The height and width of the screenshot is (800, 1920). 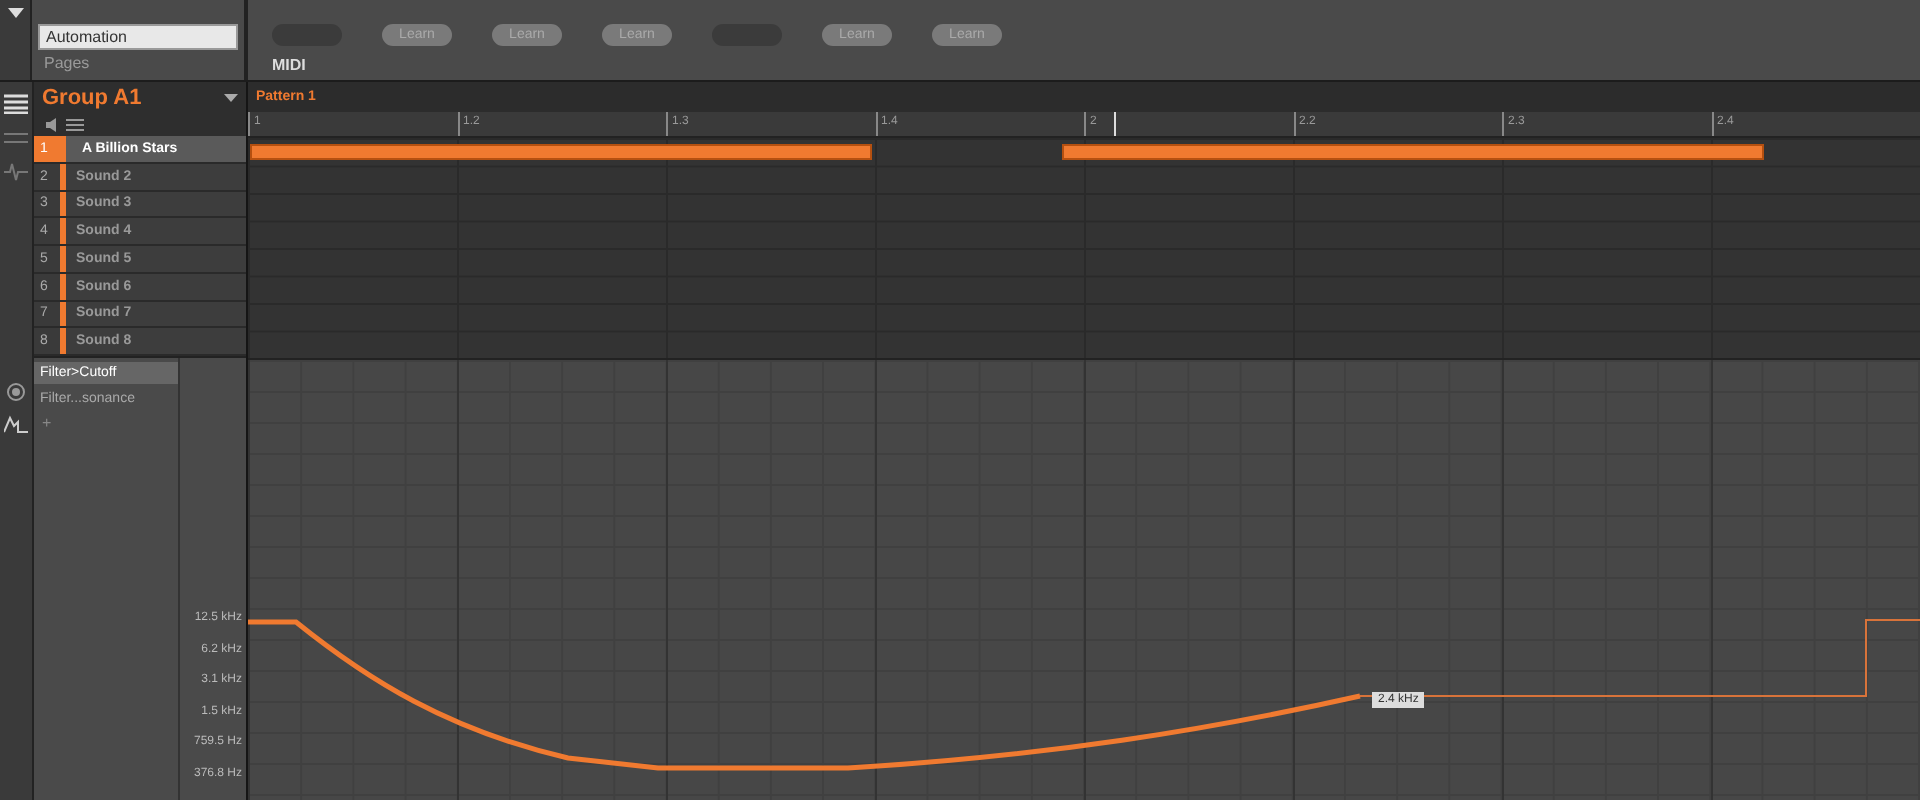 What do you see at coordinates (16, 172) in the screenshot?
I see `waveform-icon` at bounding box center [16, 172].